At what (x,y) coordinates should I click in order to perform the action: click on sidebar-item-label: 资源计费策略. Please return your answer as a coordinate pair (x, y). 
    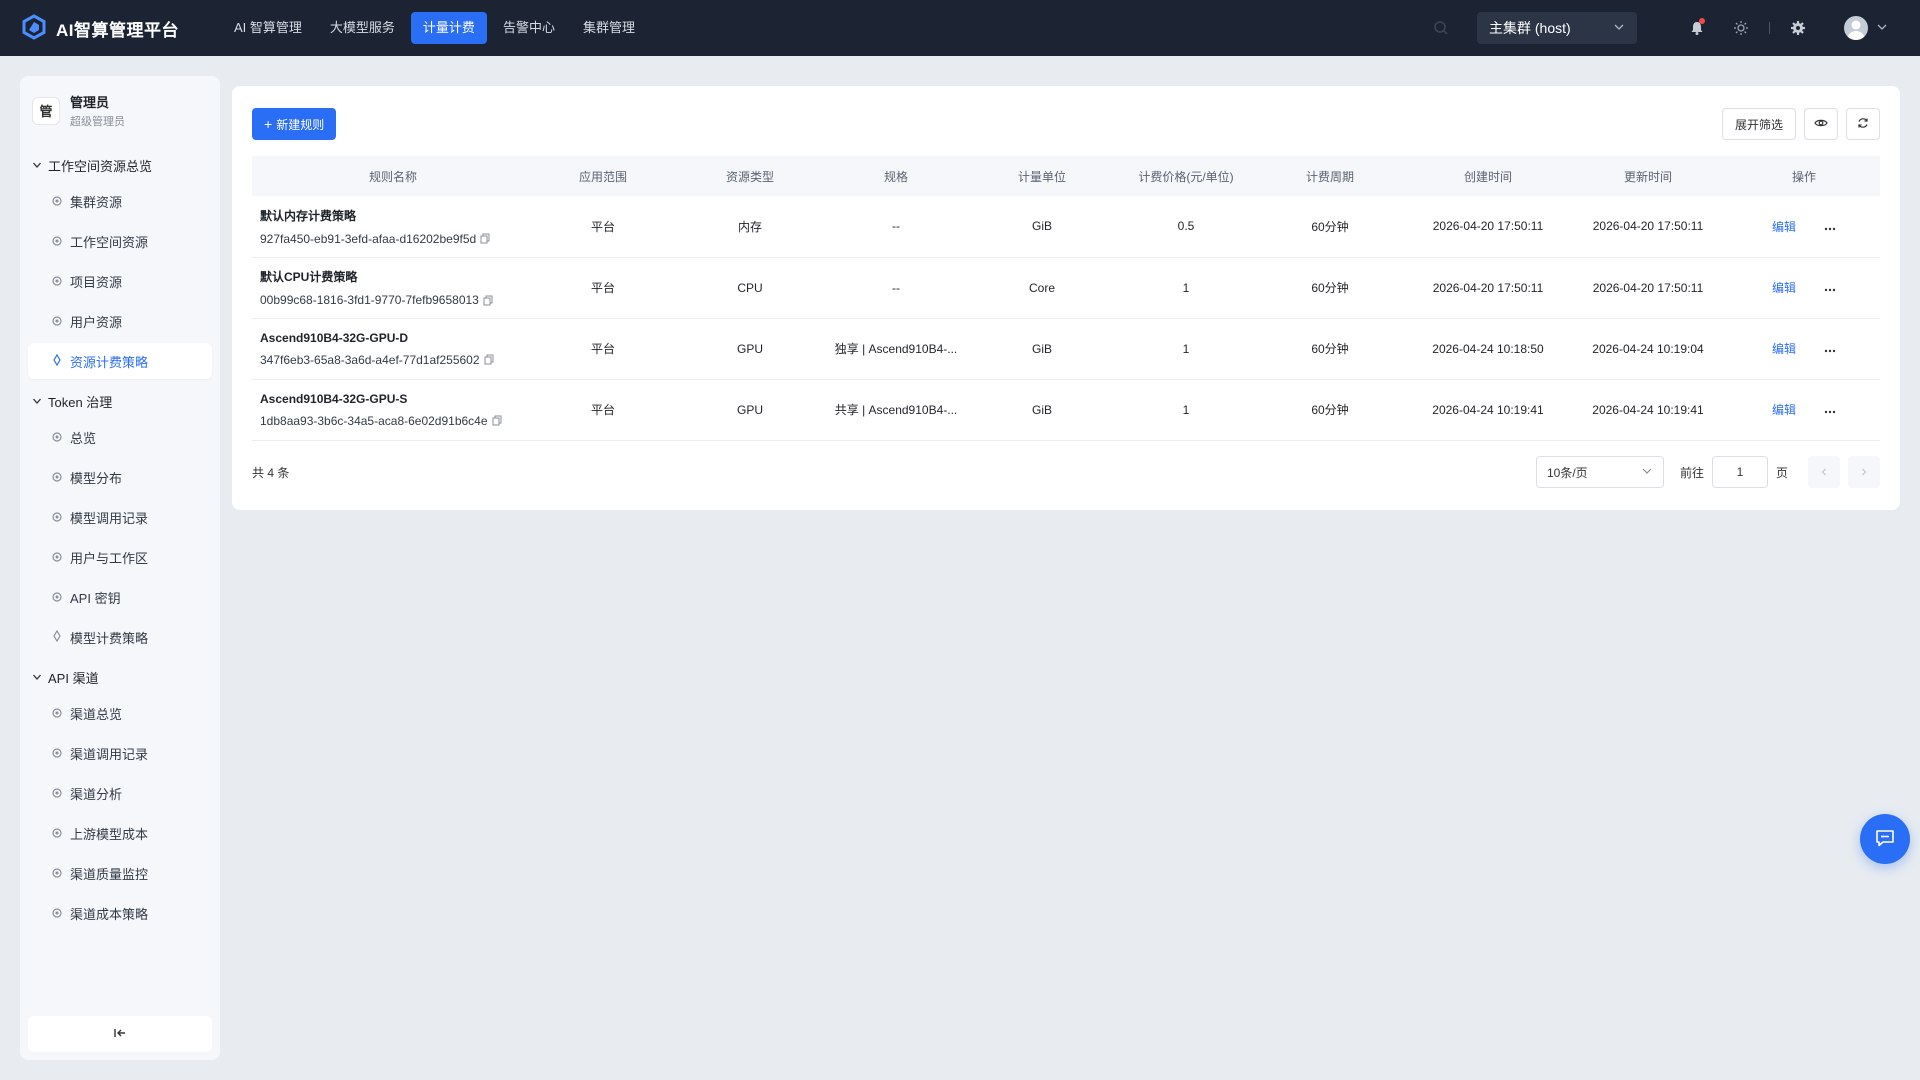
    Looking at the image, I should click on (109, 362).